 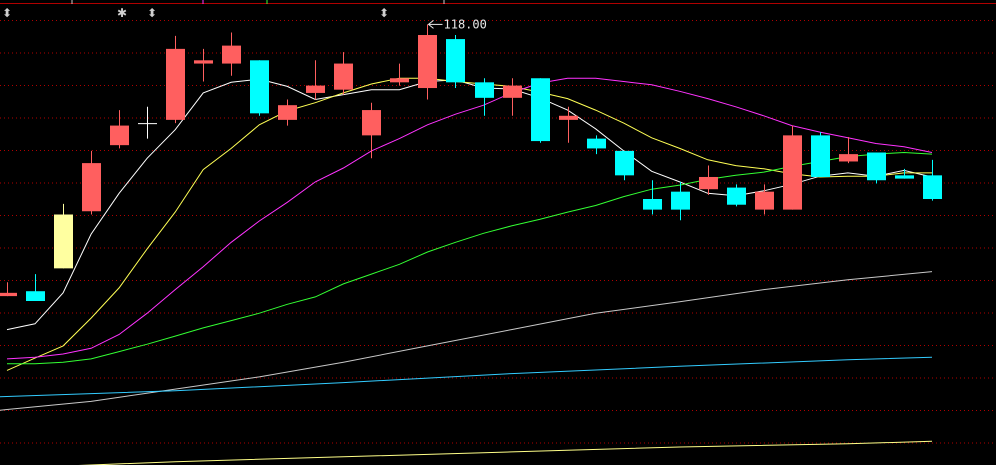 I want to click on peak-price-label: 118.00, so click(x=465, y=24).